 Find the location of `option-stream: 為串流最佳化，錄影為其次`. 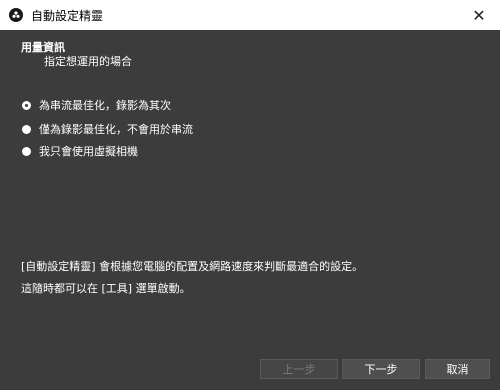

option-stream: 為串流最佳化，錄影為其次 is located at coordinates (96, 105).